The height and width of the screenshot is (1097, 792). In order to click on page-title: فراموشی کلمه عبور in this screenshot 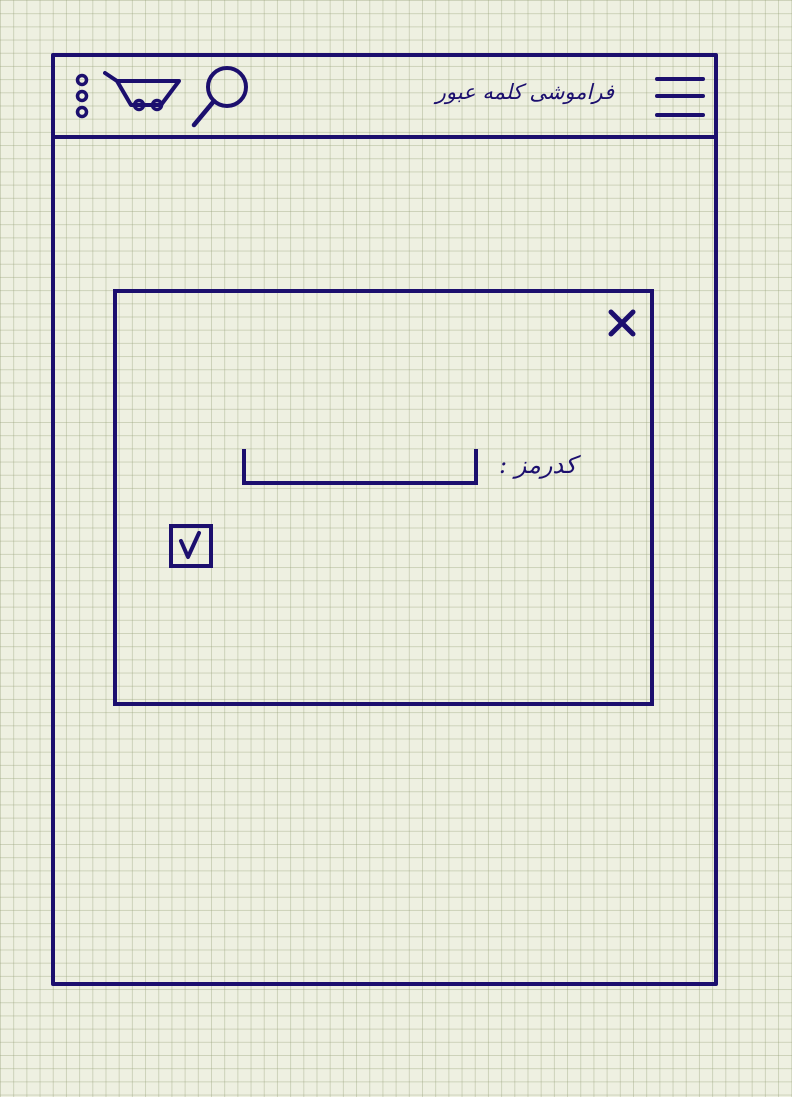, I will do `click(525, 92)`.